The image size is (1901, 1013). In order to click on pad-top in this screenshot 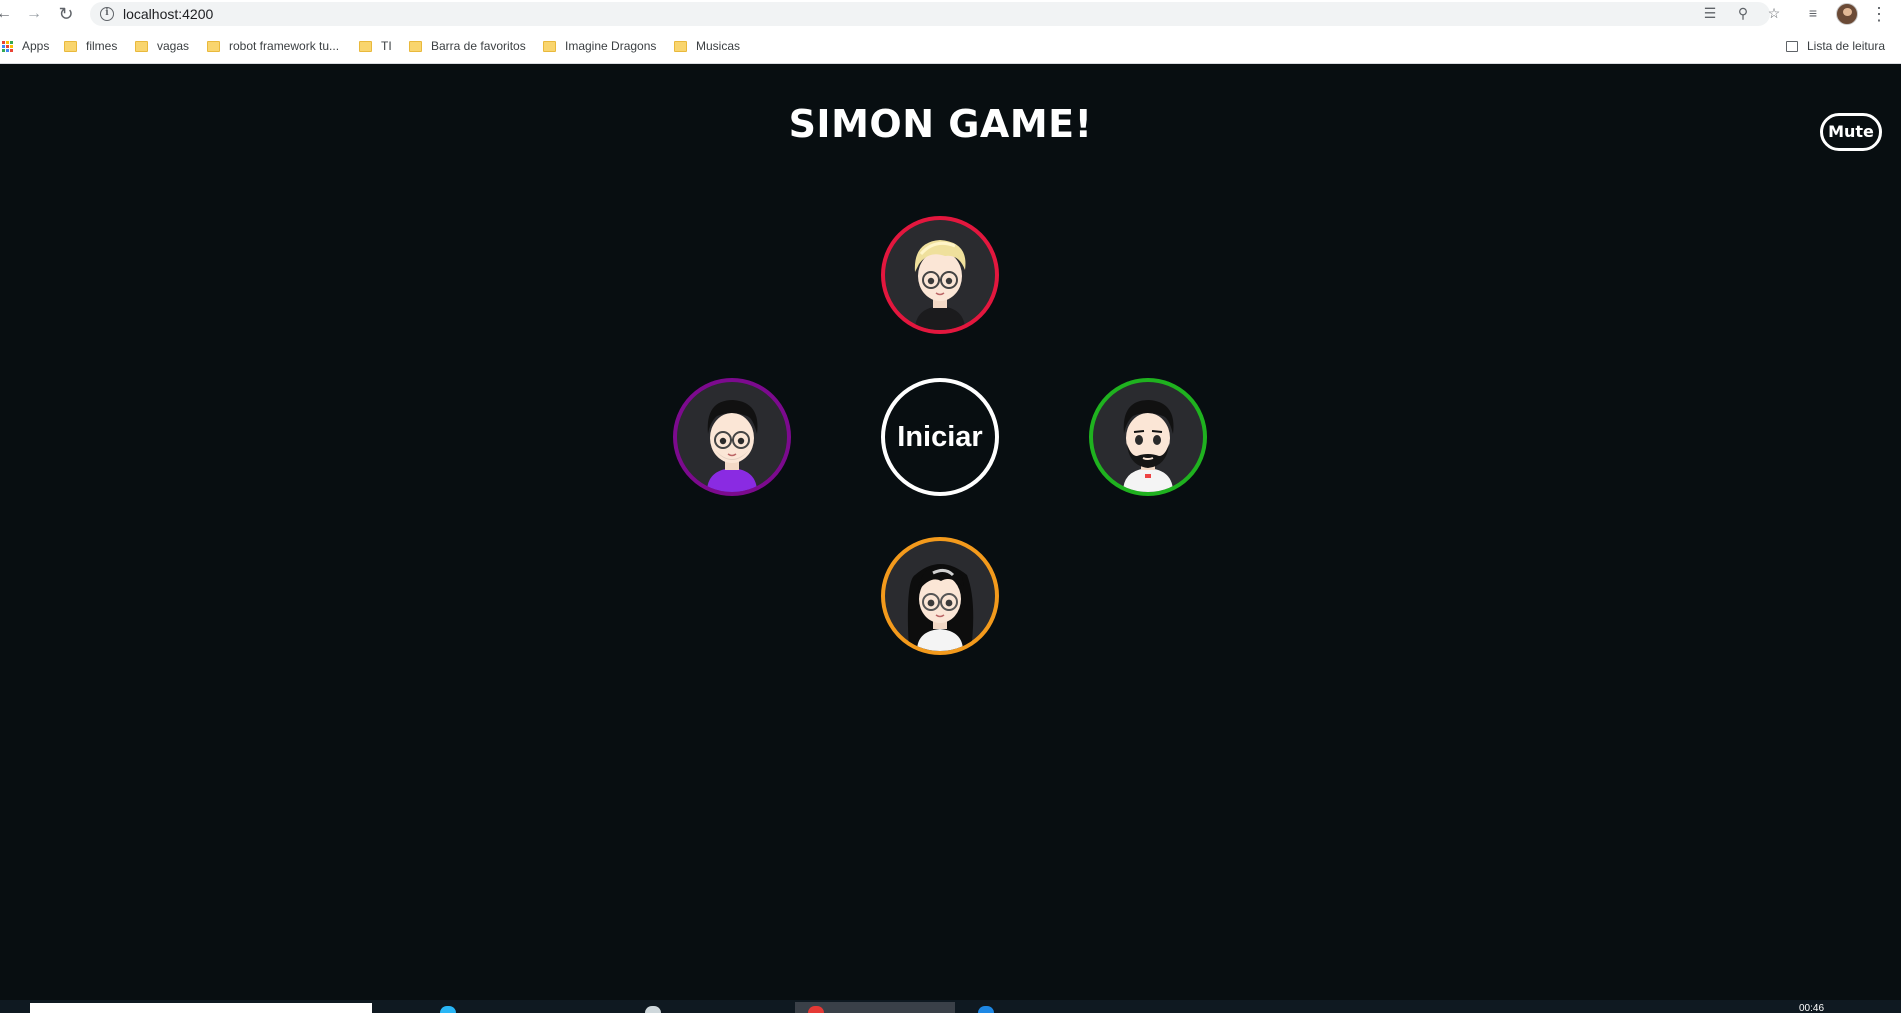, I will do `click(940, 275)`.